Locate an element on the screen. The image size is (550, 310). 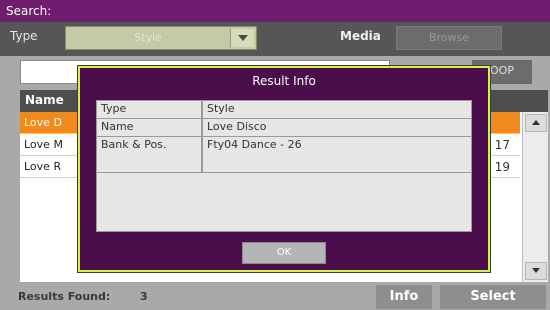
name-column-header: Name is located at coordinates (44, 100).